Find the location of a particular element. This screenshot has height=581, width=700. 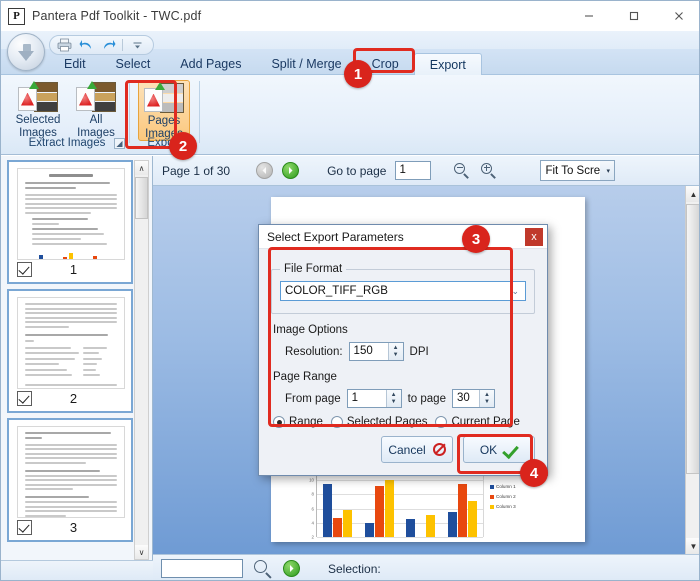

chart-ytick: 10 is located at coordinates (311, 480).